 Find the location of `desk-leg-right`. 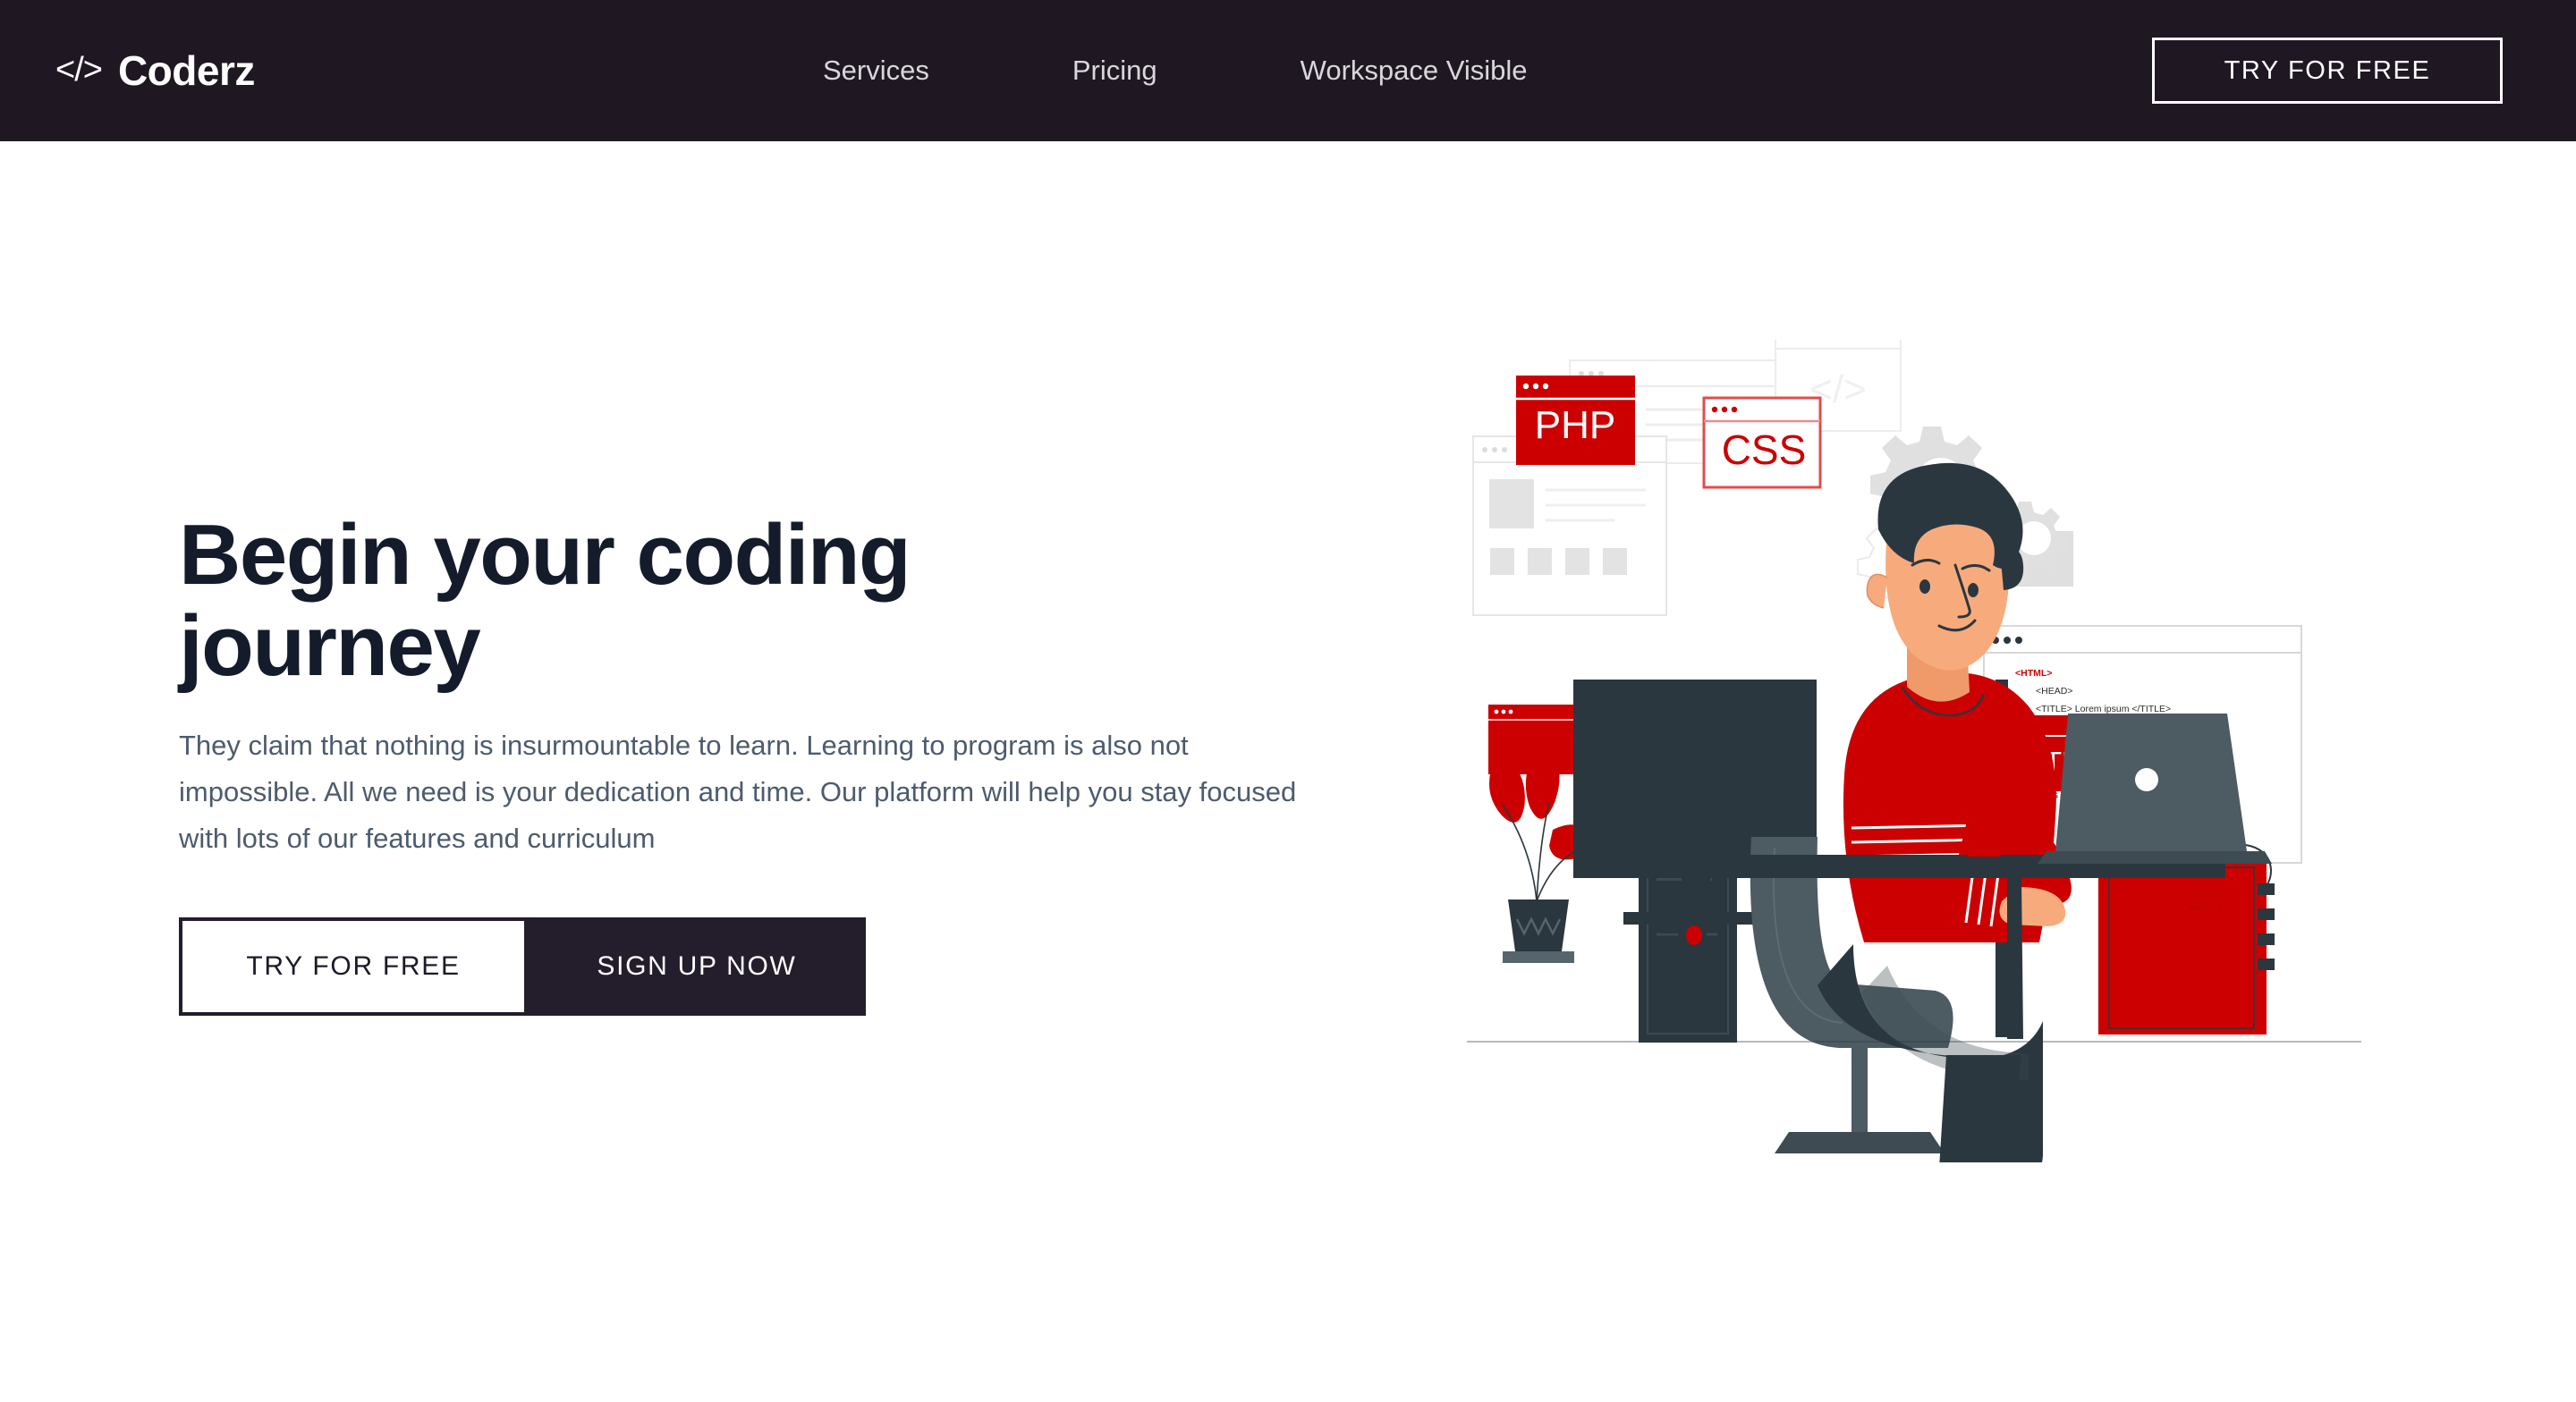

desk-leg-right is located at coordinates (2015, 958).